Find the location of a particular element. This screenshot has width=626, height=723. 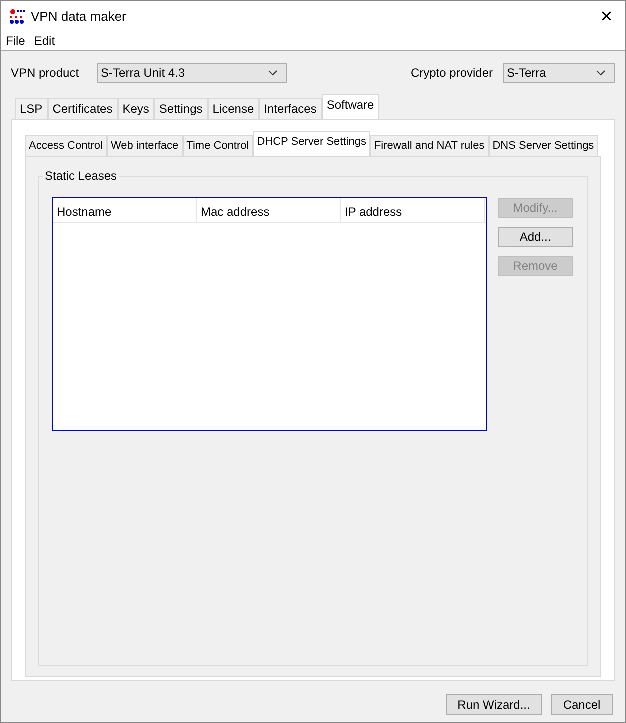

vpn-product-label: VPN product is located at coordinates (45, 73).